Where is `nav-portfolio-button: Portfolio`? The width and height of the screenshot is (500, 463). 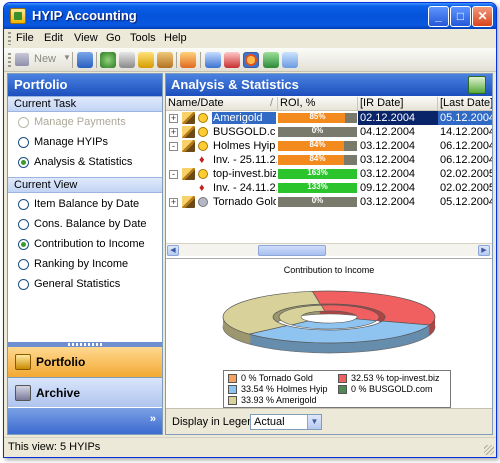
nav-portfolio-button: Portfolio is located at coordinates (85, 362).